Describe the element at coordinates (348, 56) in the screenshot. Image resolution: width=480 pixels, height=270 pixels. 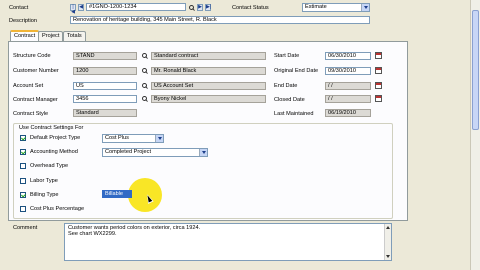
I see `start-date-field: 06/30/2010` at that location.